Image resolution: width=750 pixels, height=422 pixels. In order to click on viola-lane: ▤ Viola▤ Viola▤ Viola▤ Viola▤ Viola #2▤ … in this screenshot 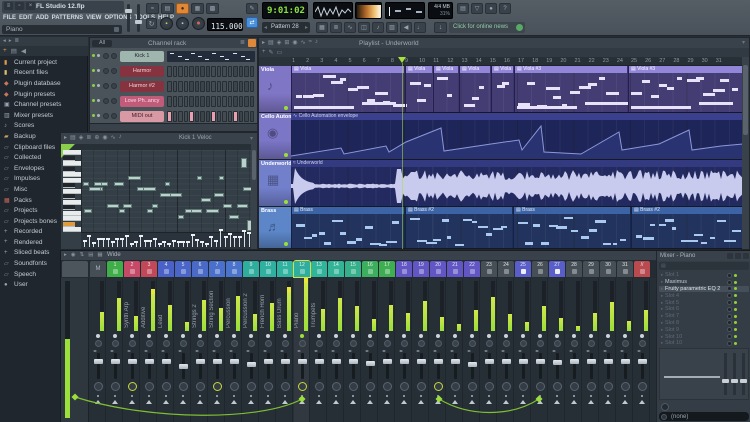, I will do `click(517, 89)`.